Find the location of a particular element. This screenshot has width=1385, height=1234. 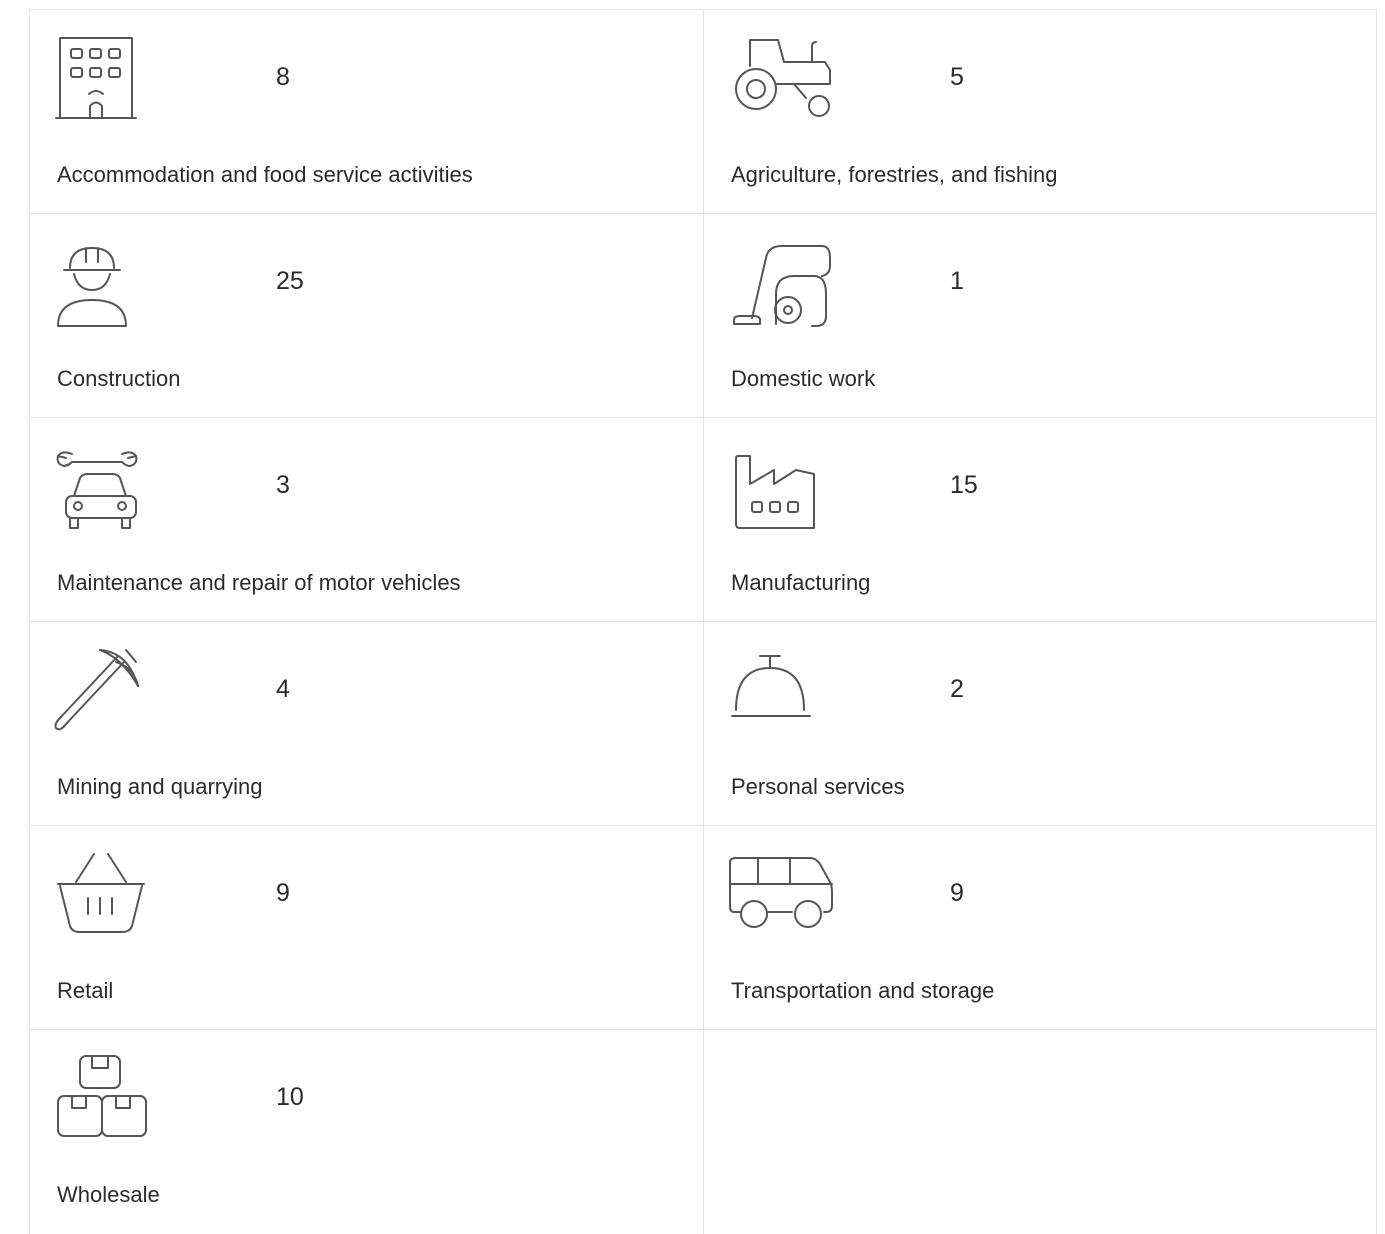

industry-card: 25 Construction is located at coordinates (367, 316).